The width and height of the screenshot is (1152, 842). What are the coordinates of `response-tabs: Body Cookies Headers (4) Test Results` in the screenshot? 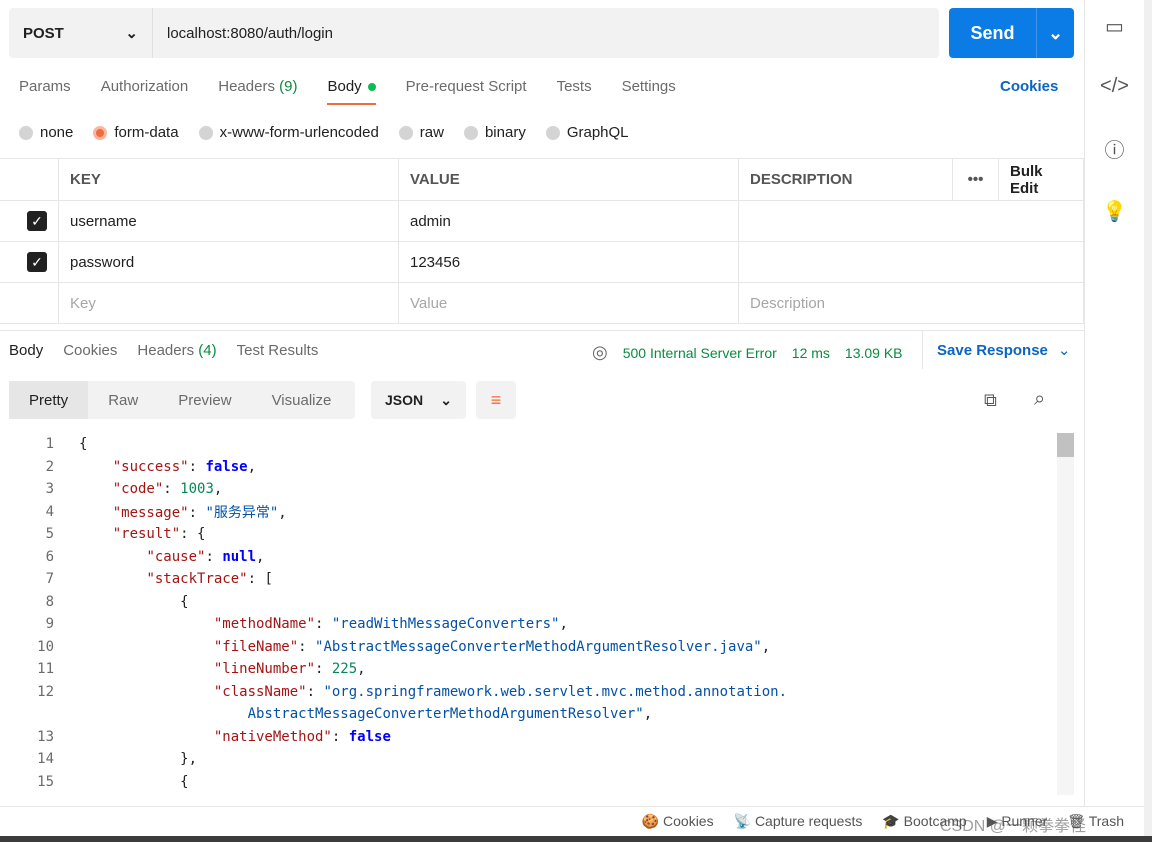 It's located at (163, 350).